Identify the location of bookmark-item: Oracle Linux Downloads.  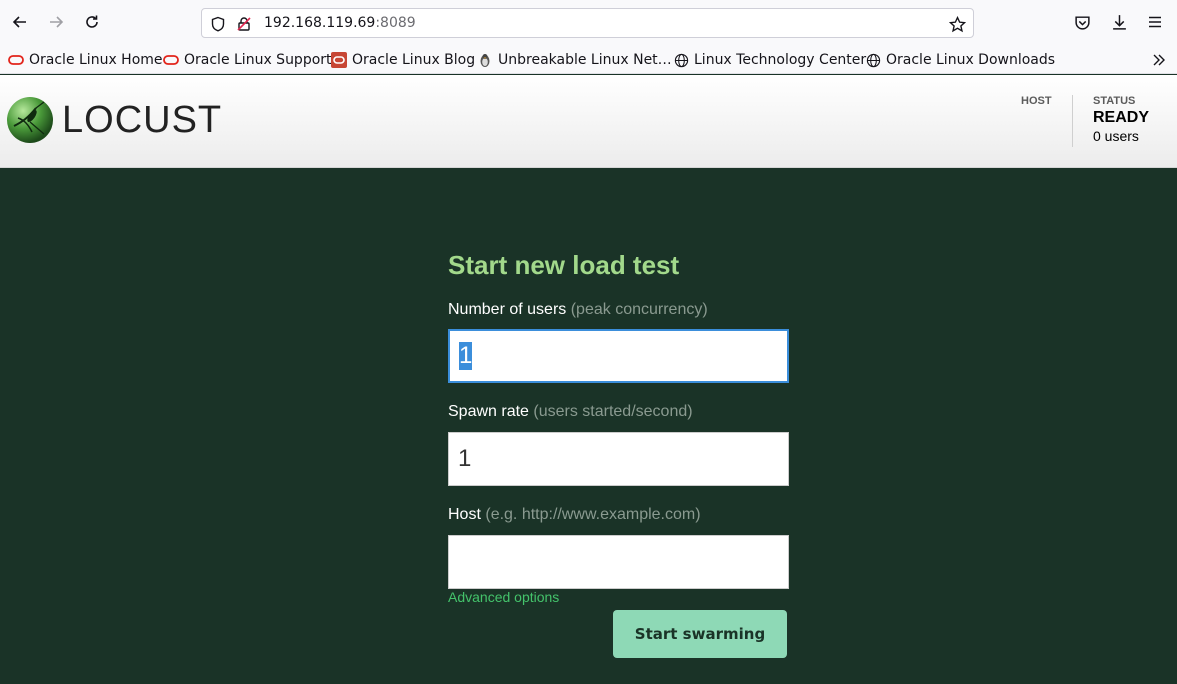
(960, 60).